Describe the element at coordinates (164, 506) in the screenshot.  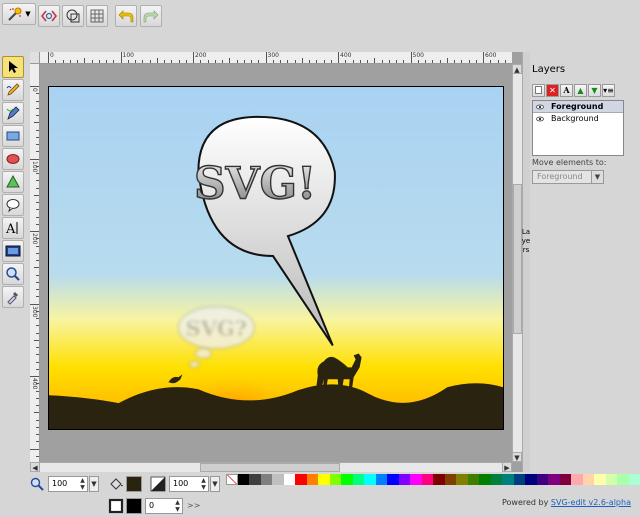
I see `stroke-width-input: 0 ▲ ▼` at that location.